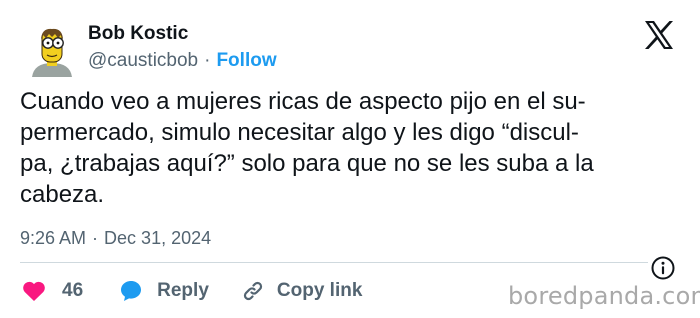 The image size is (700, 318). What do you see at coordinates (73, 290) in the screenshot?
I see `like-count: 46` at bounding box center [73, 290].